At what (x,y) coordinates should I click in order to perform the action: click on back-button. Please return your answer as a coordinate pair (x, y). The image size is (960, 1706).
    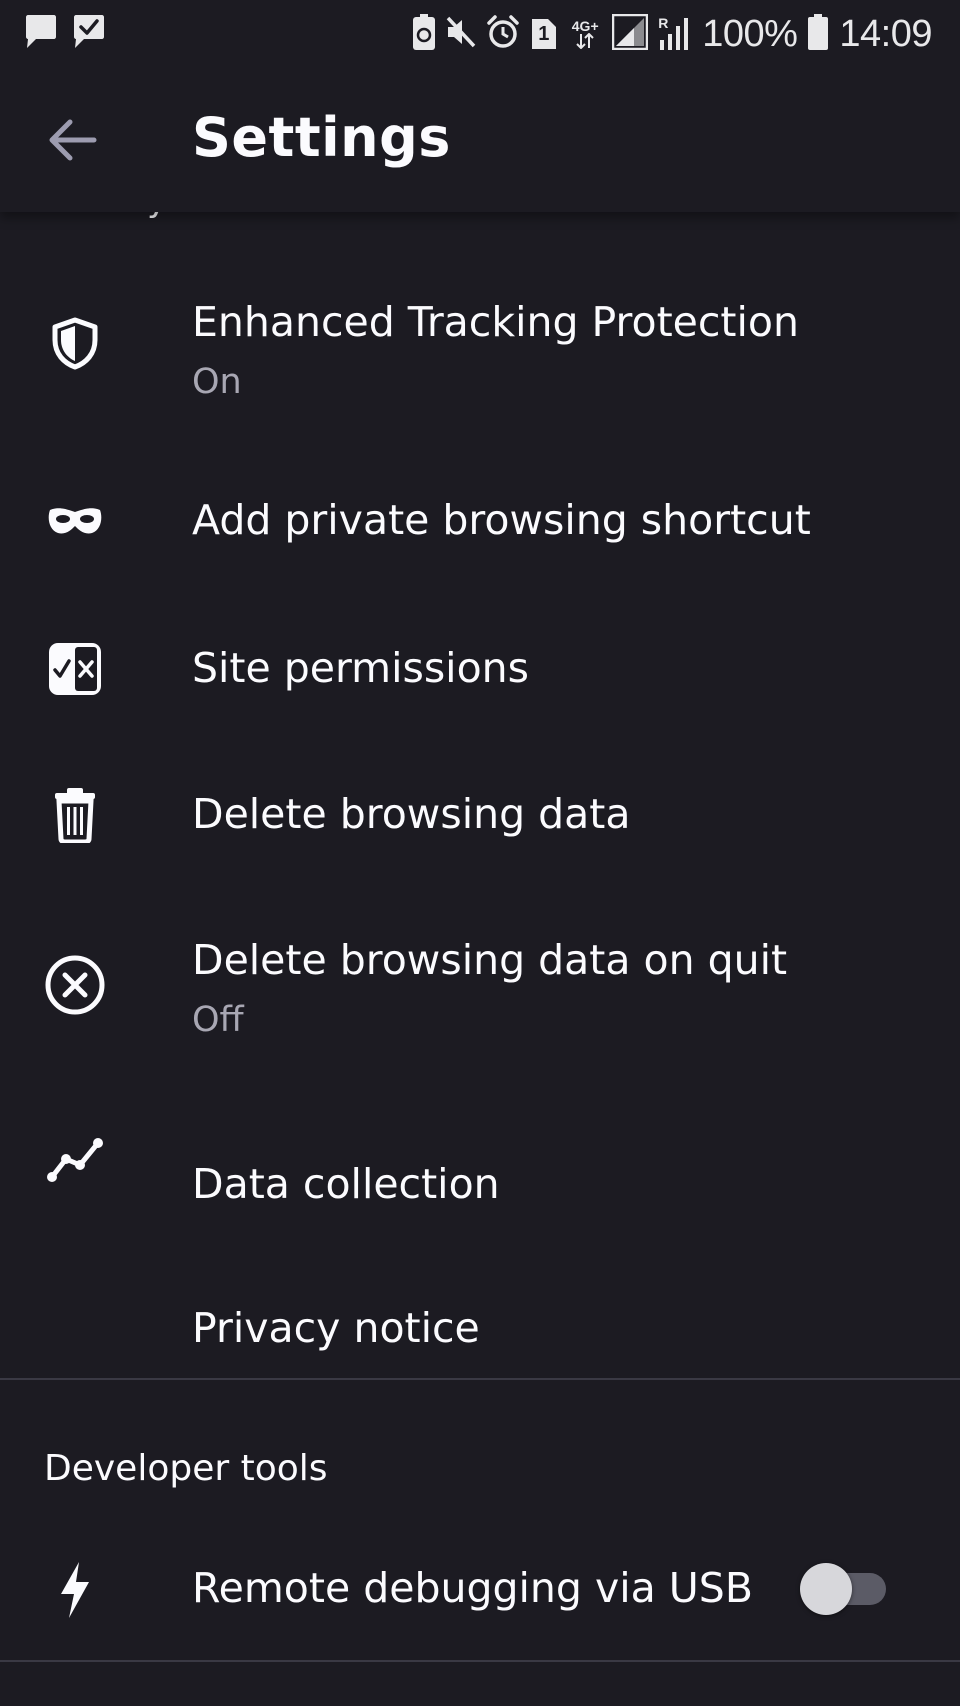
    Looking at the image, I should click on (72, 140).